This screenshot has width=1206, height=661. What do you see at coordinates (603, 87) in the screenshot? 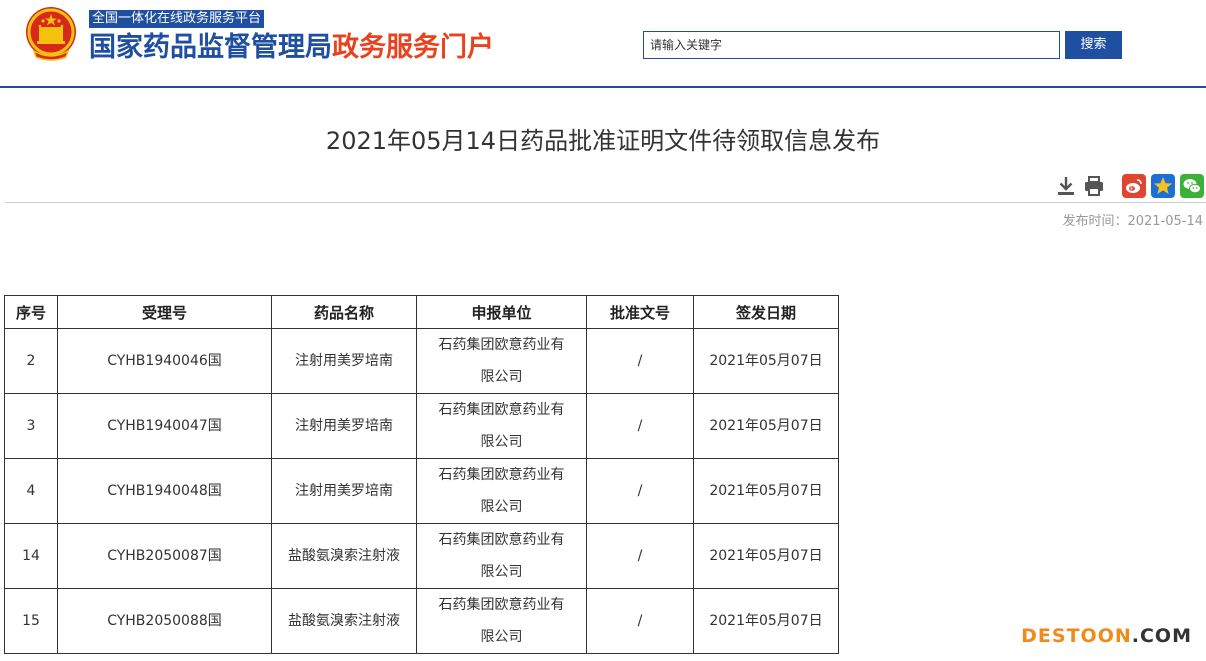
I see `header-divider` at bounding box center [603, 87].